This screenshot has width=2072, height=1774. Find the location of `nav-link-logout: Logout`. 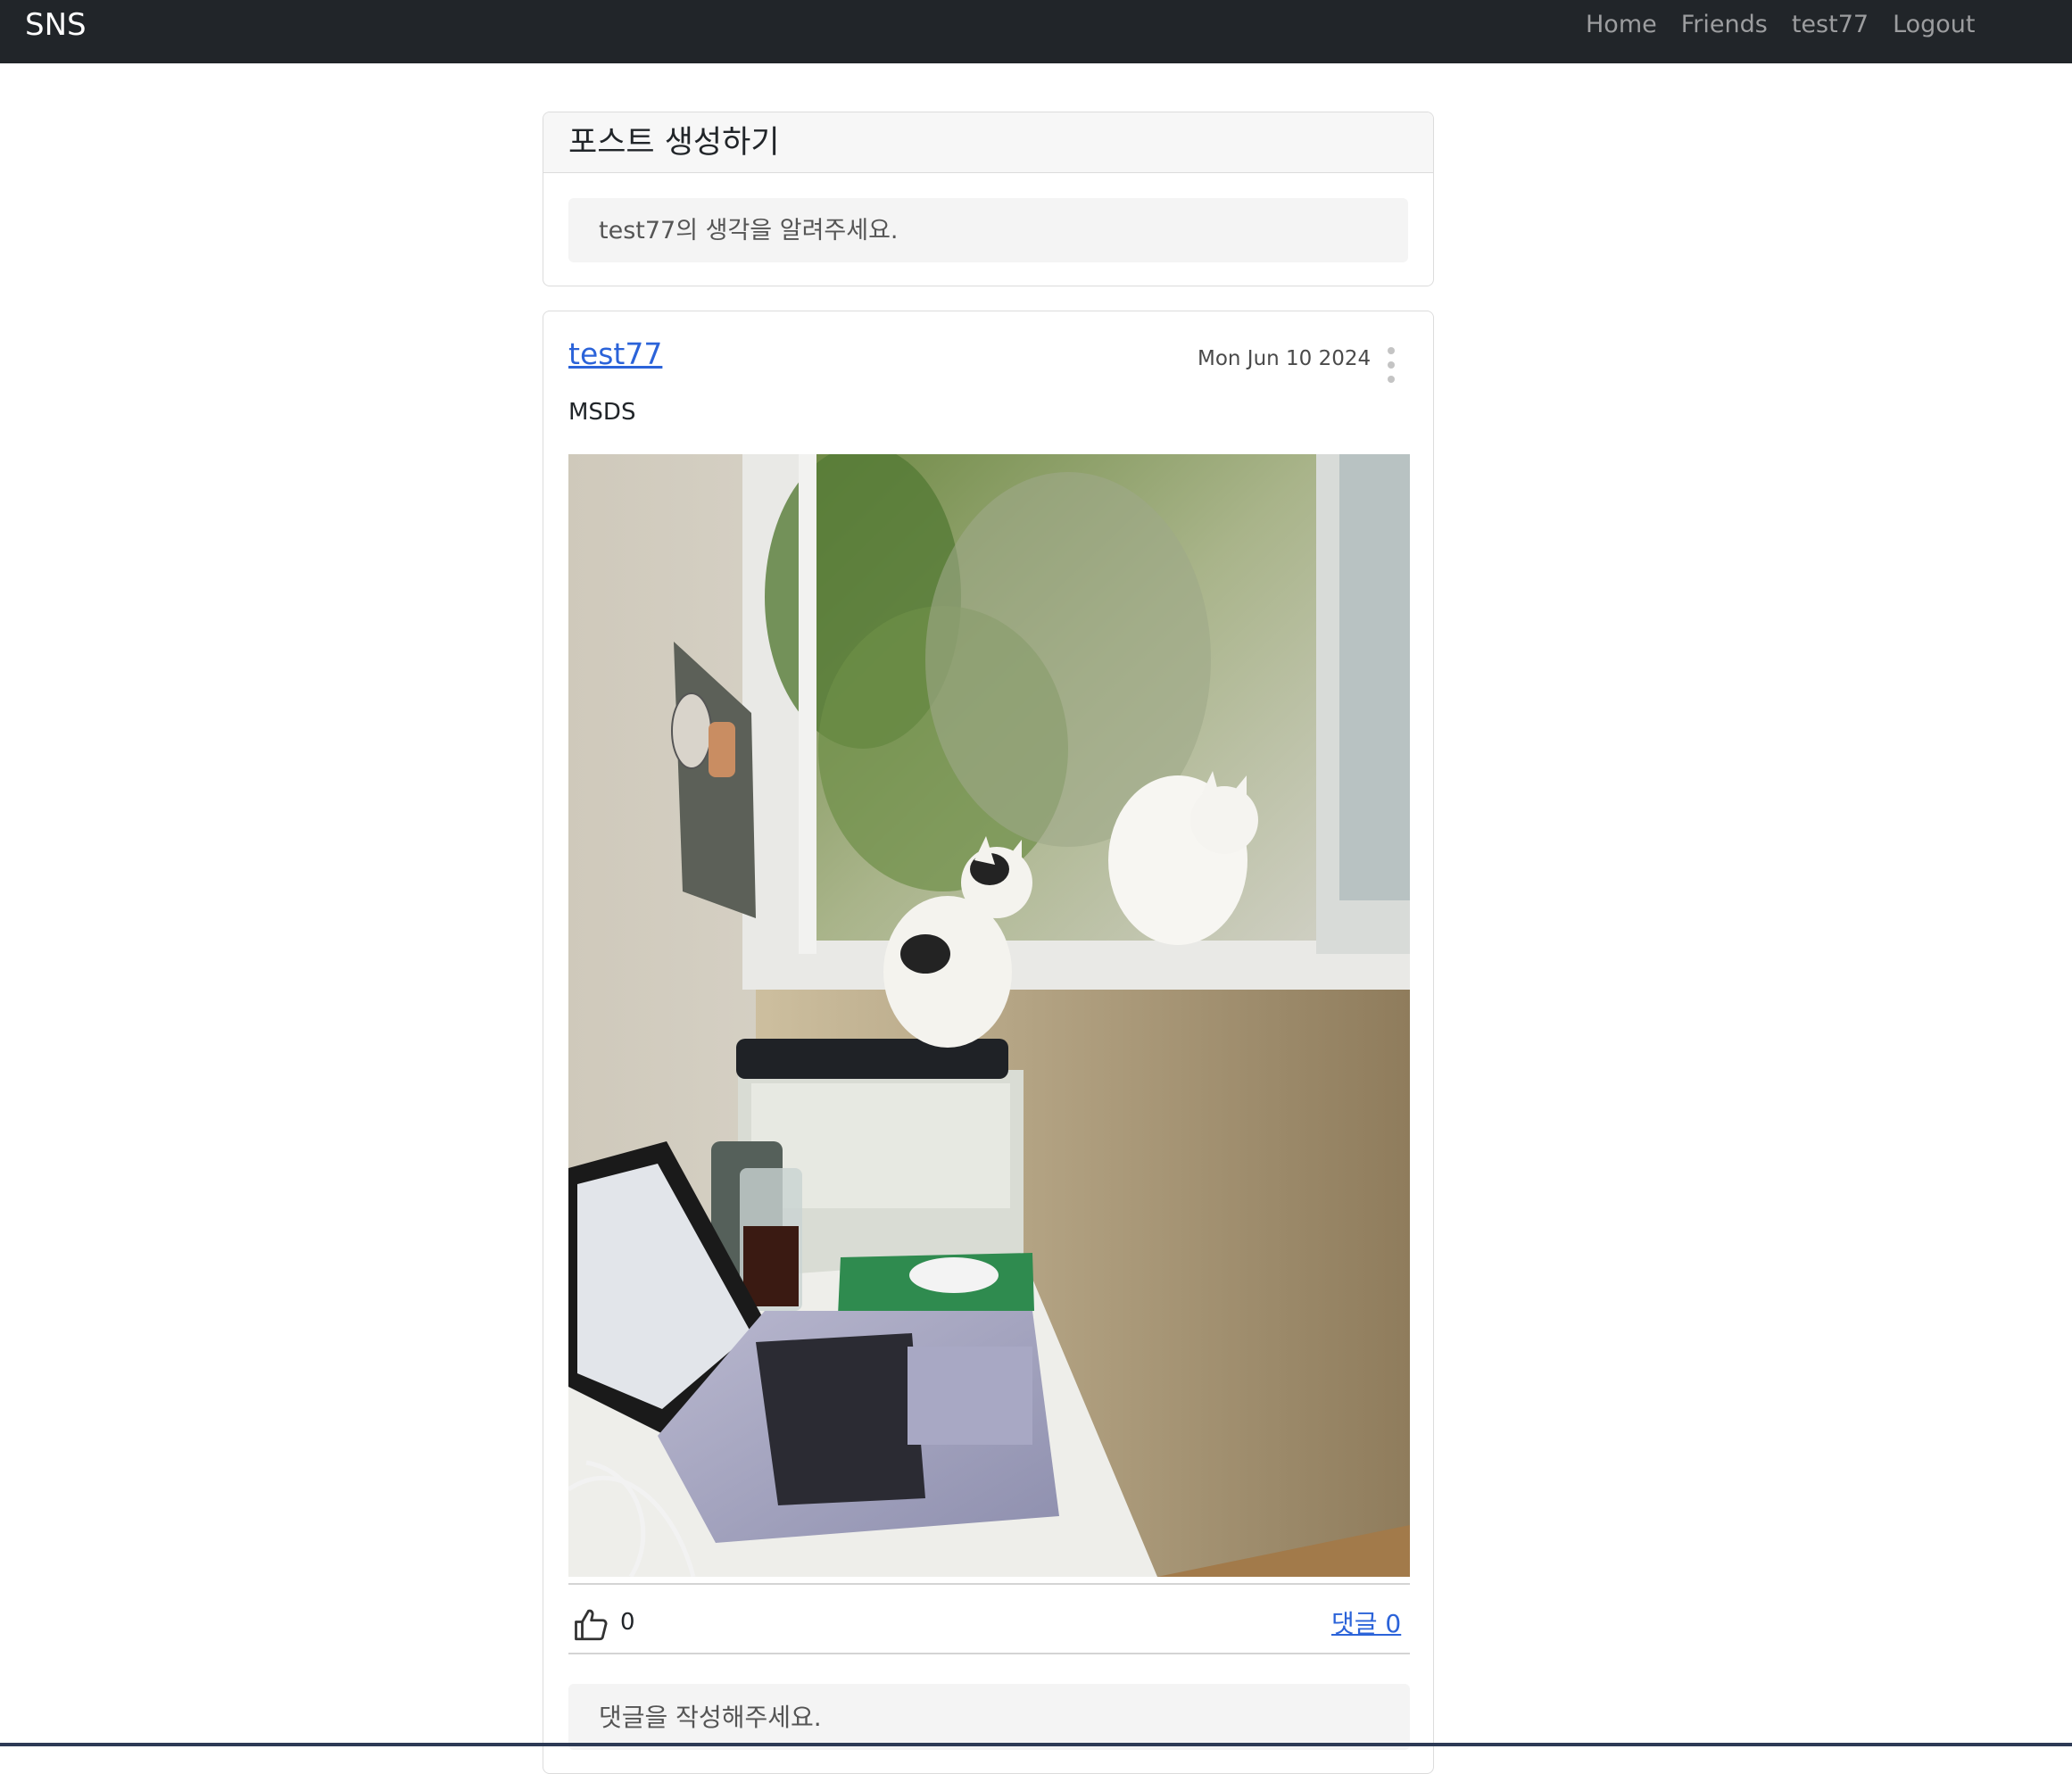

nav-link-logout: Logout is located at coordinates (1934, 25).